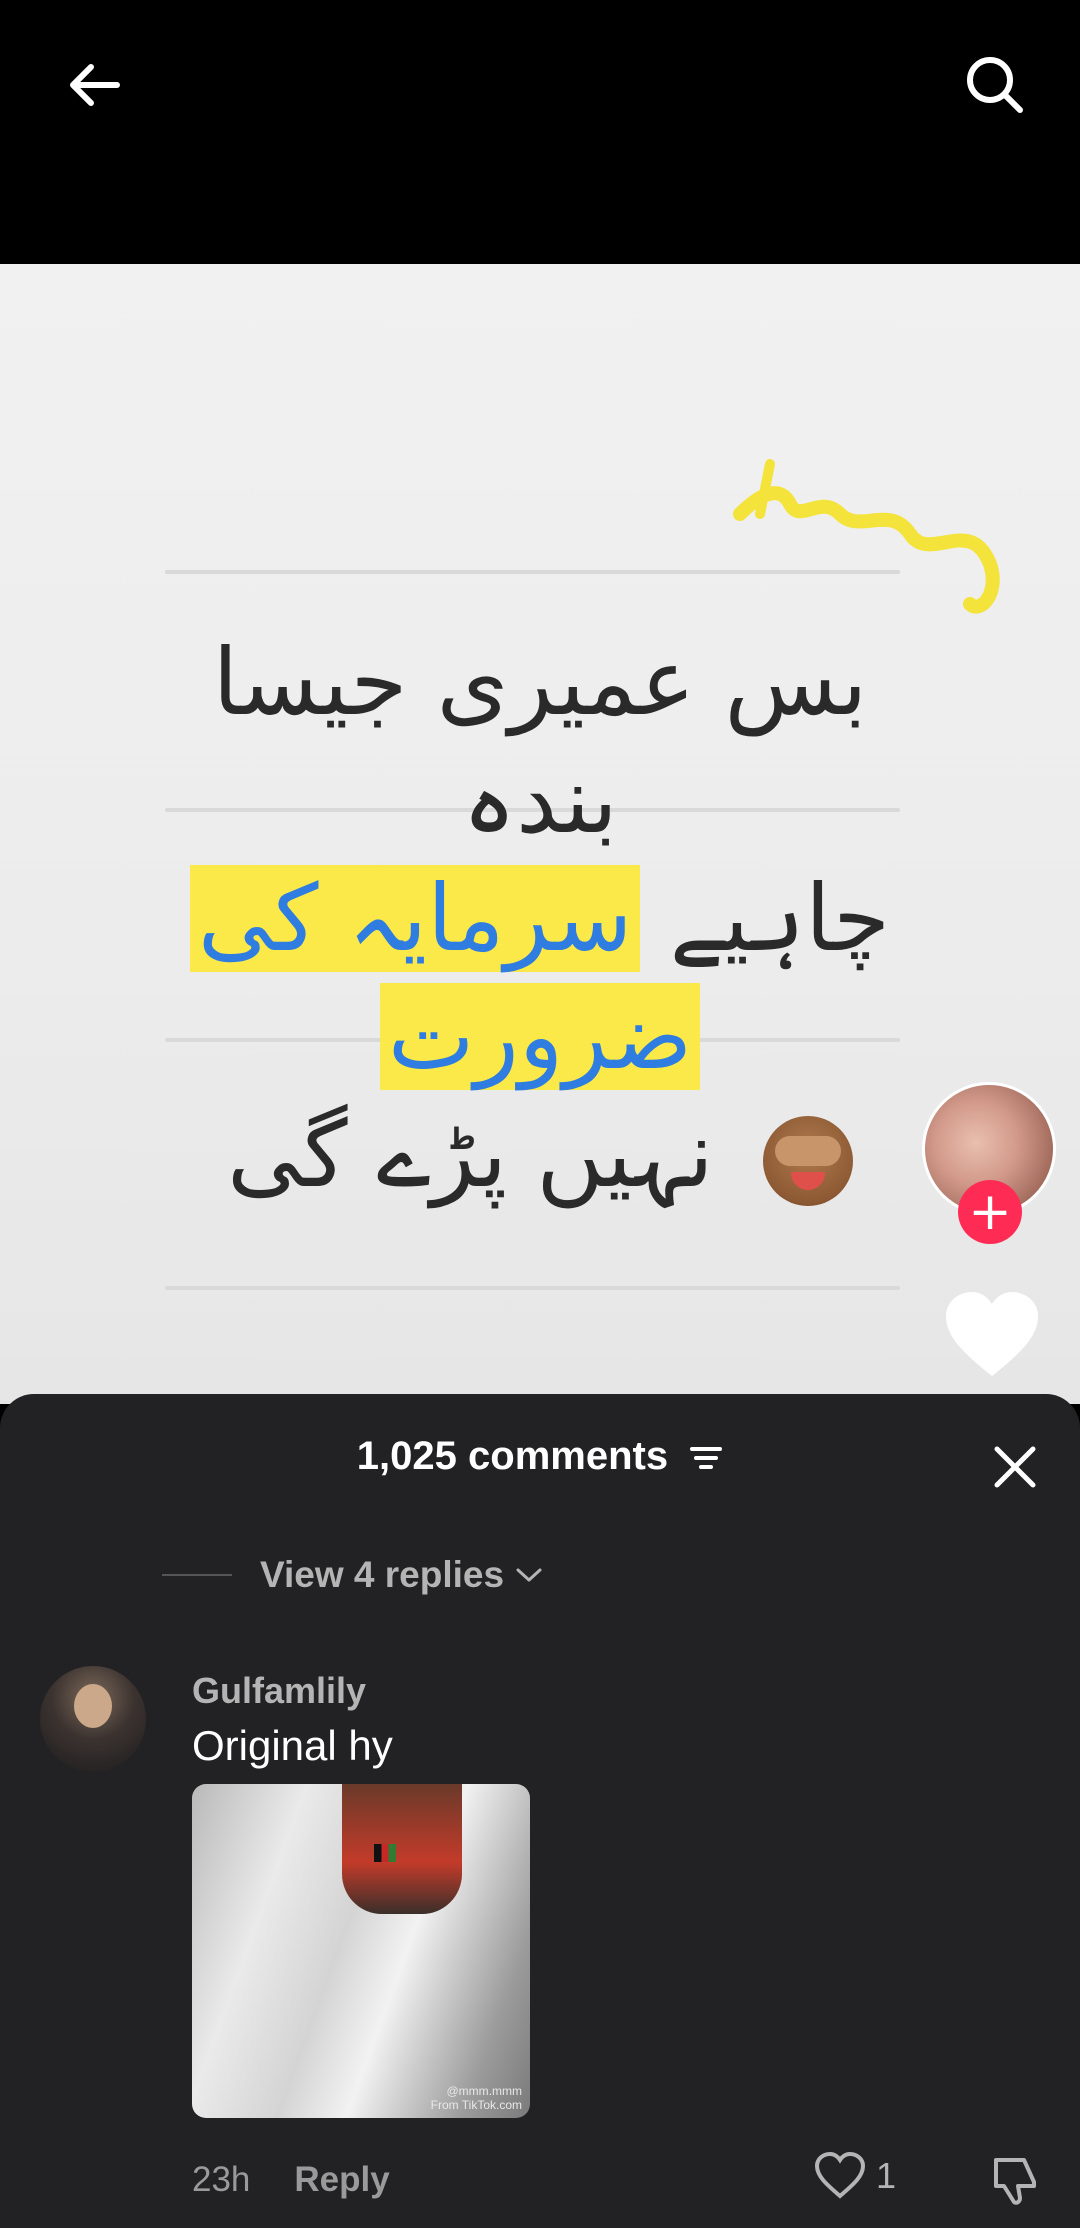  What do you see at coordinates (1014, 2180) in the screenshot?
I see `dislike-icon` at bounding box center [1014, 2180].